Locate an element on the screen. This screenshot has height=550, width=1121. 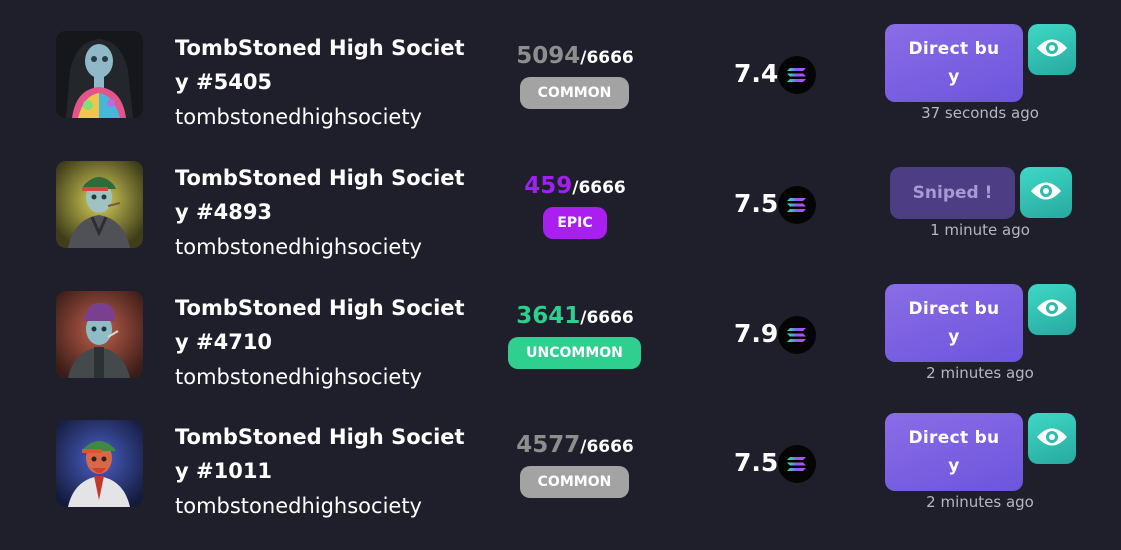
sniped-button: Sniped ! is located at coordinates (952, 193).